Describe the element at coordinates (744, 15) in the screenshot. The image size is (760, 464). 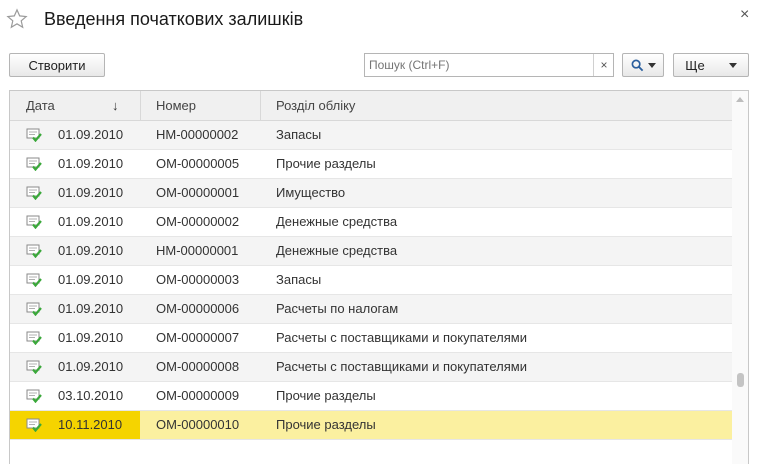
I see `close-icon: ×` at that location.